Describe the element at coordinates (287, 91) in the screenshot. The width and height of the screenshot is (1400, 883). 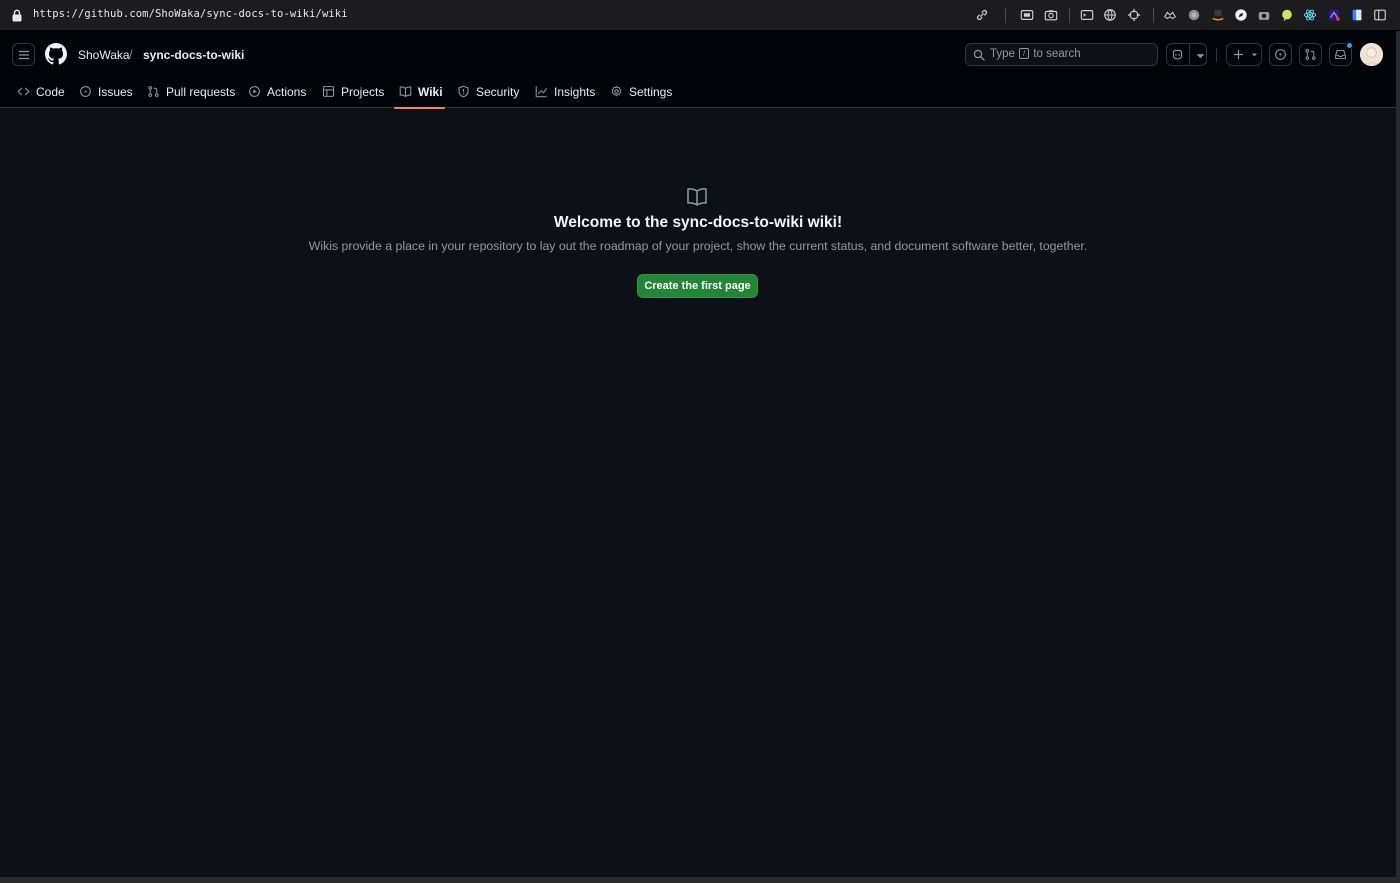
I see `tab-label: Actions` at that location.